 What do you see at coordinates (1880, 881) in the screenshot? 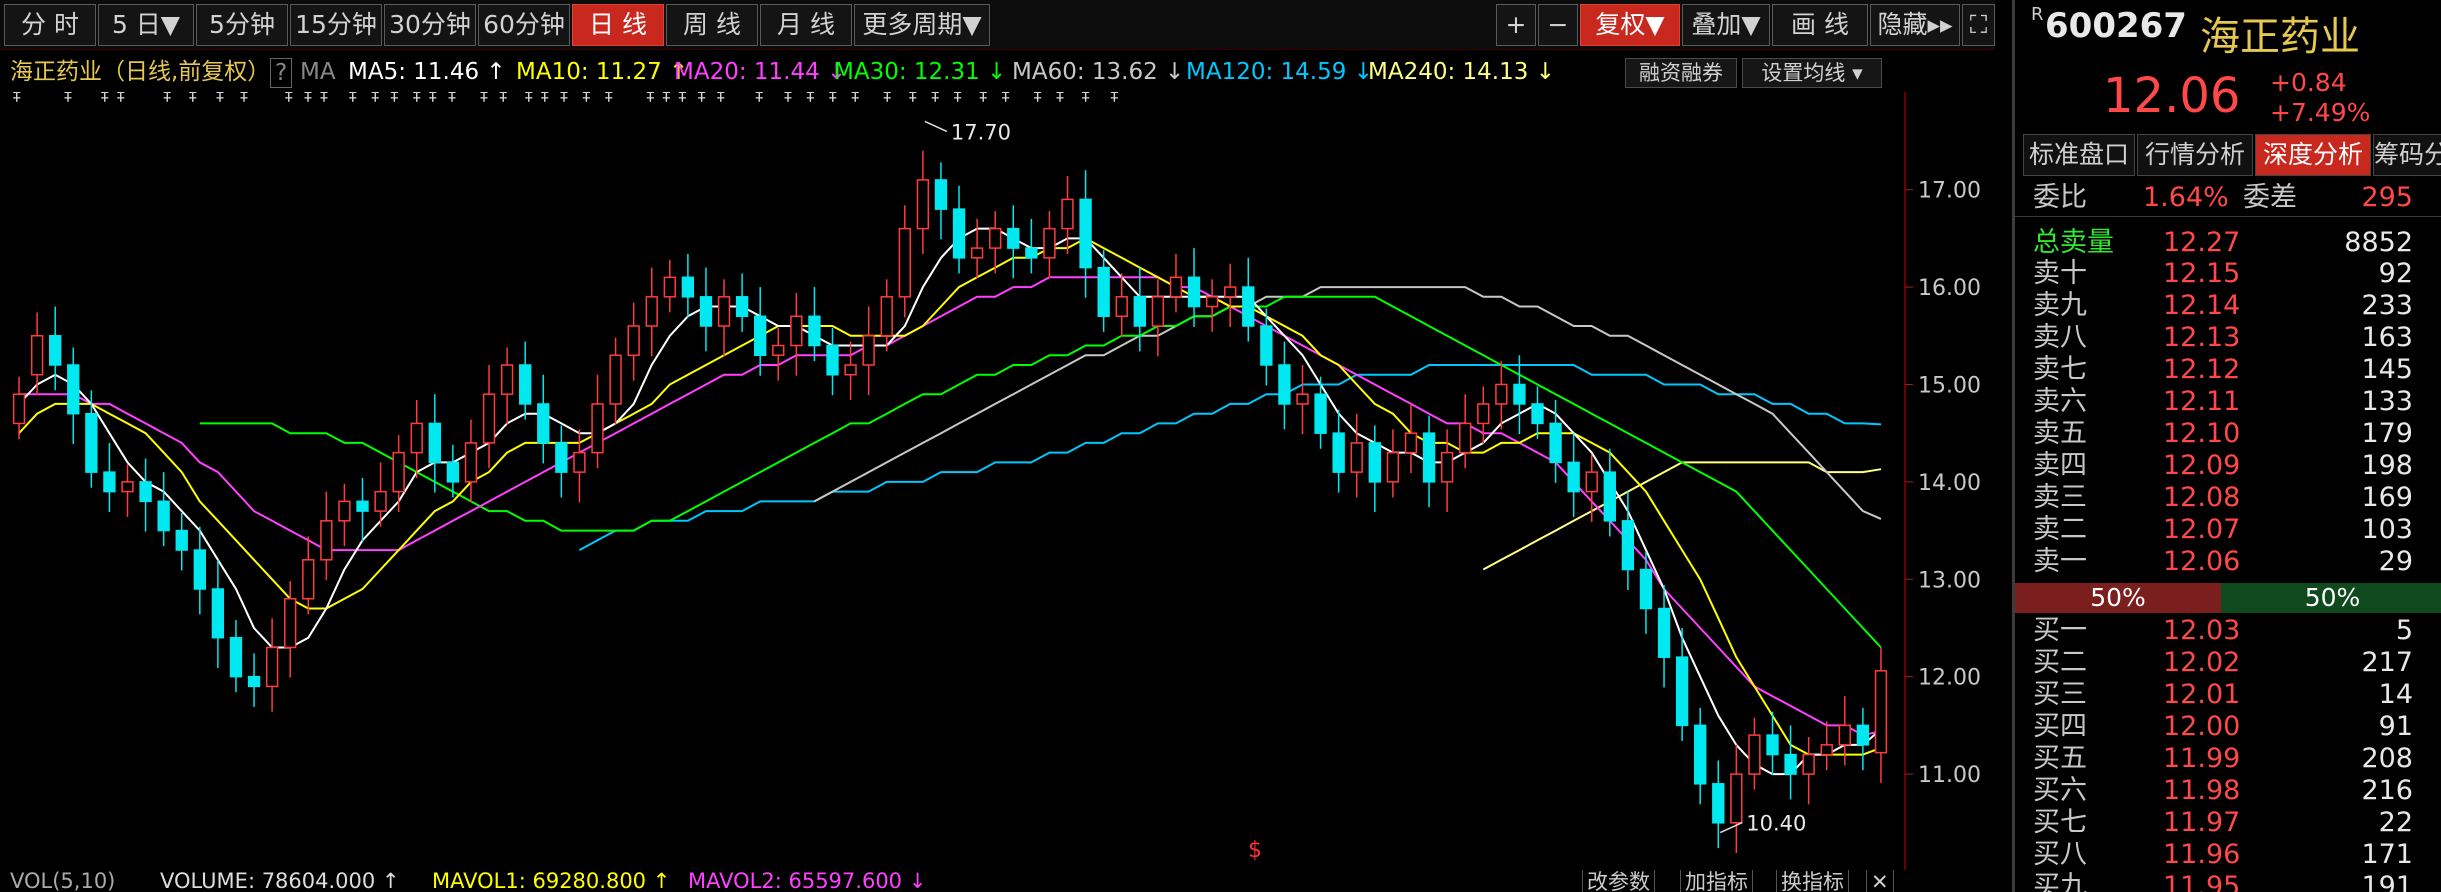
I see `close-icon: ✕` at bounding box center [1880, 881].